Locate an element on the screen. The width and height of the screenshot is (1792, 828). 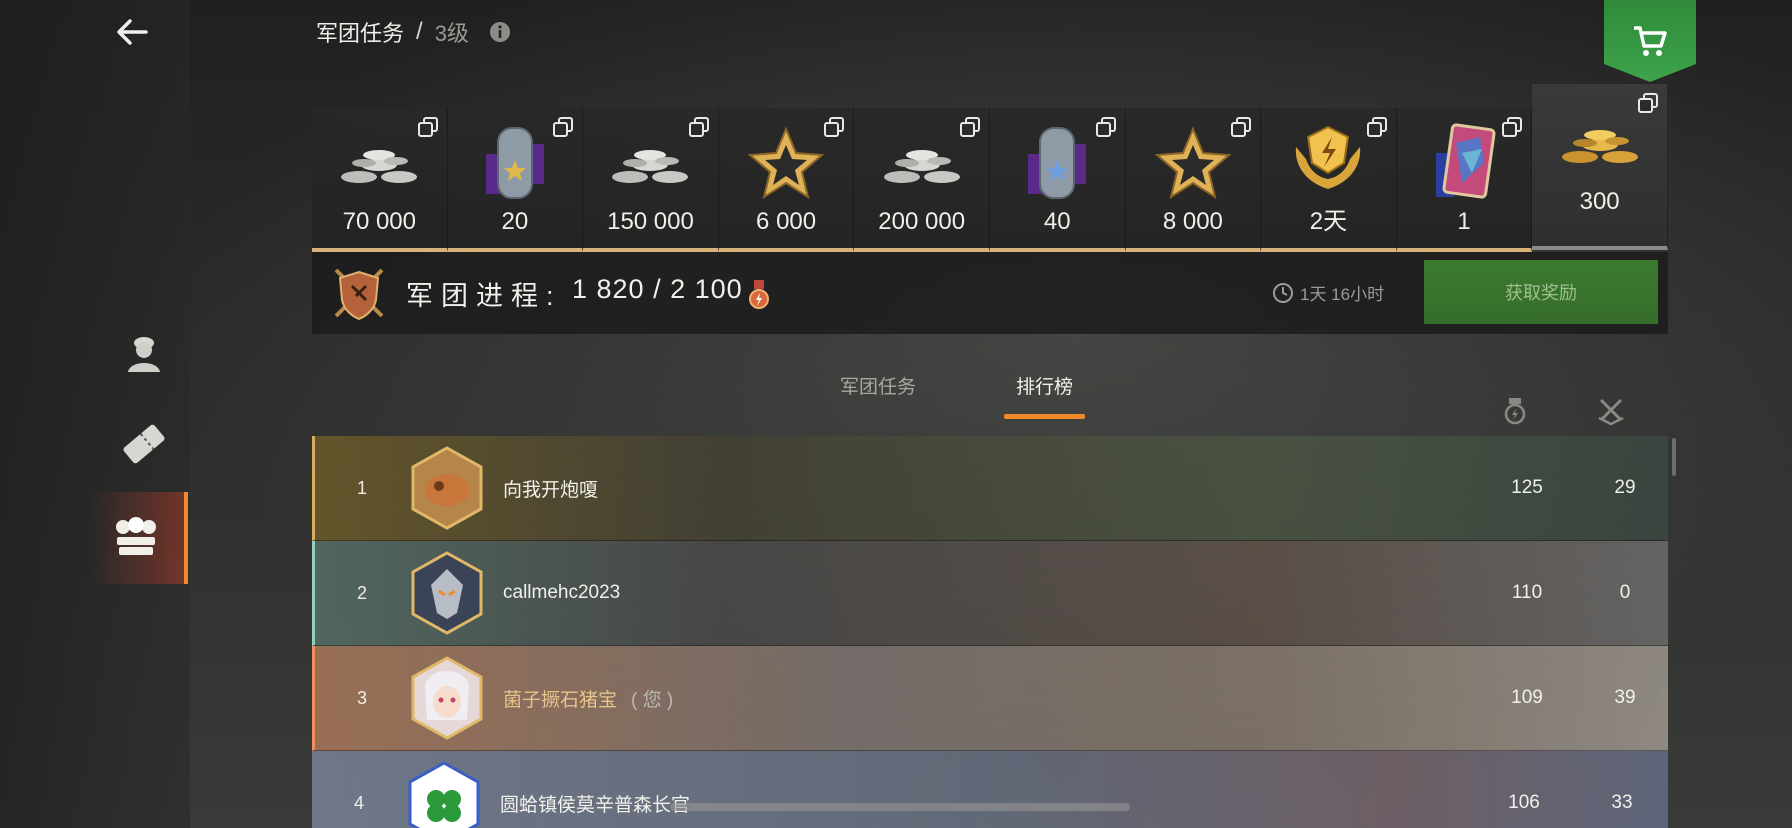
reward-slot: 1 is located at coordinates (1464, 180).